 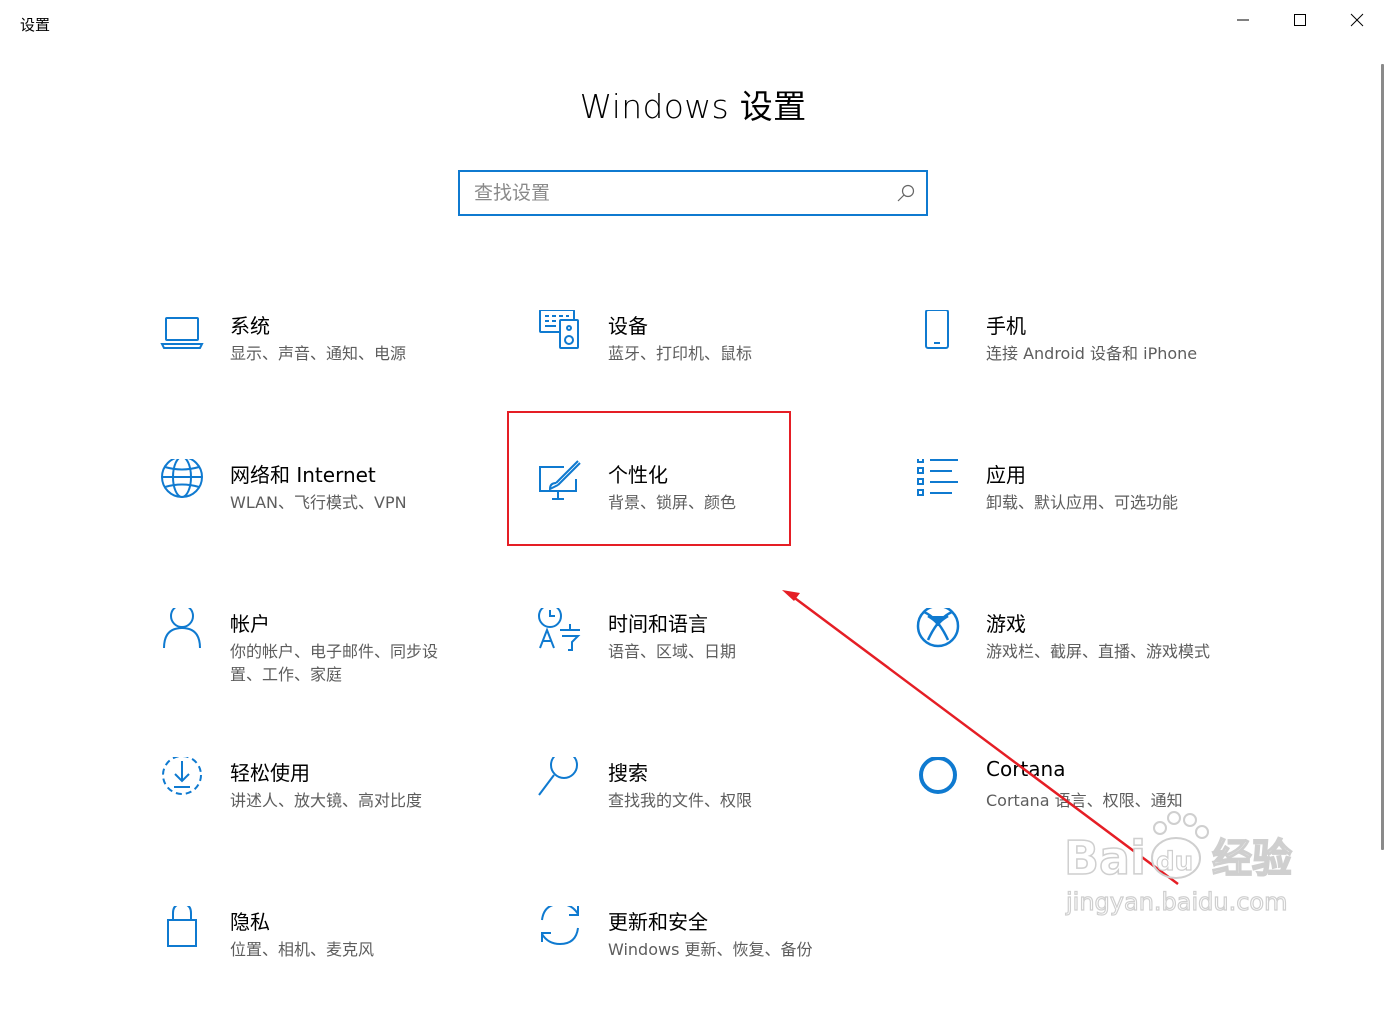 I want to click on tile-search: 搜索 查找我的文件、权限, so click(x=696, y=812).